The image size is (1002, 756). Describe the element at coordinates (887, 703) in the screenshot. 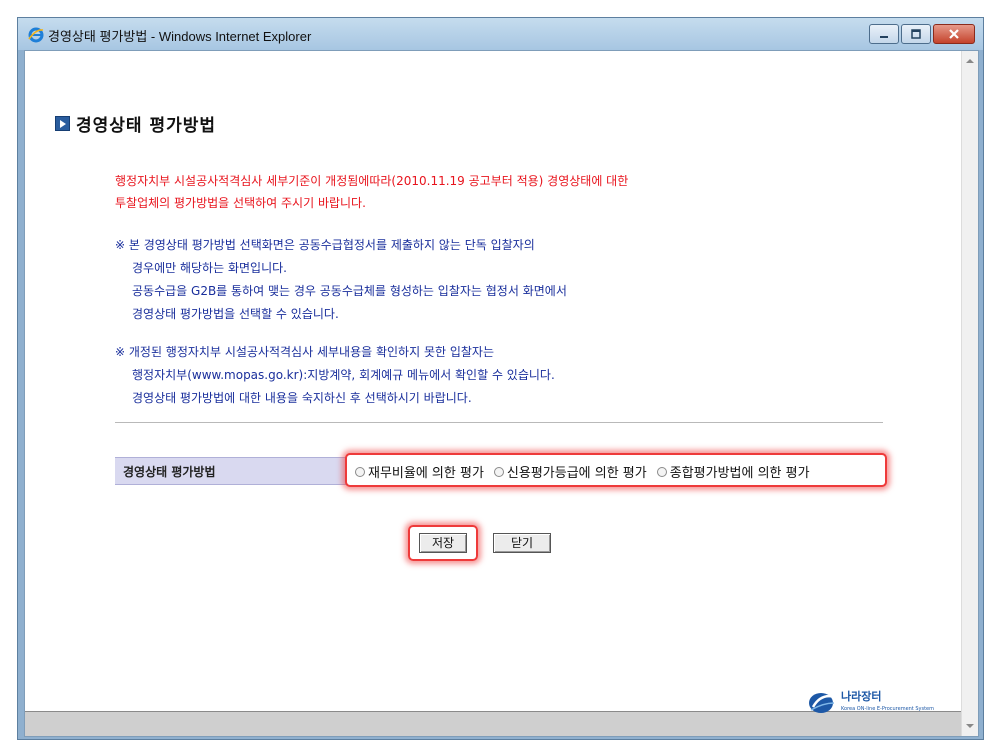

I see `logo-text: 나라장터 Korea ON-line E-Procurement System` at that location.